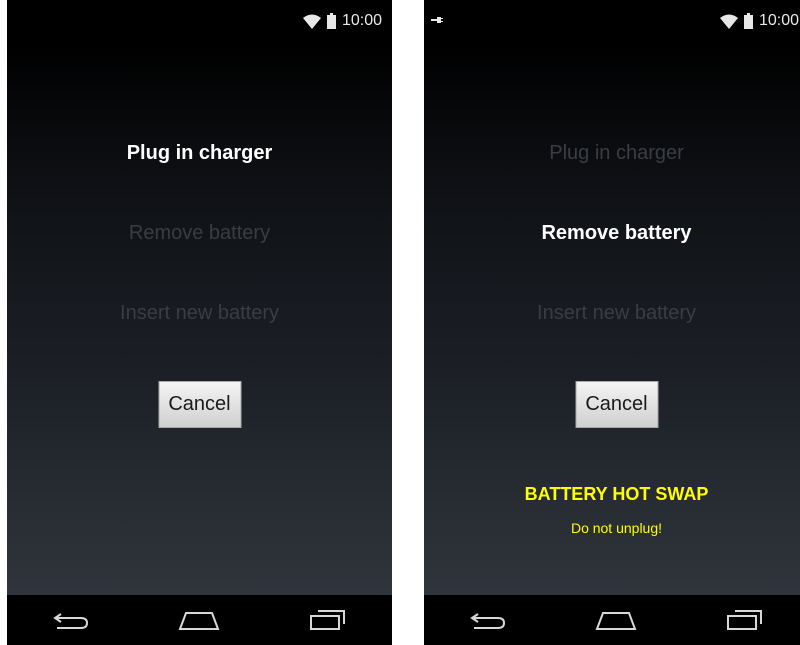  I want to click on warning-subtitle: Do not unplug!, so click(616, 528).